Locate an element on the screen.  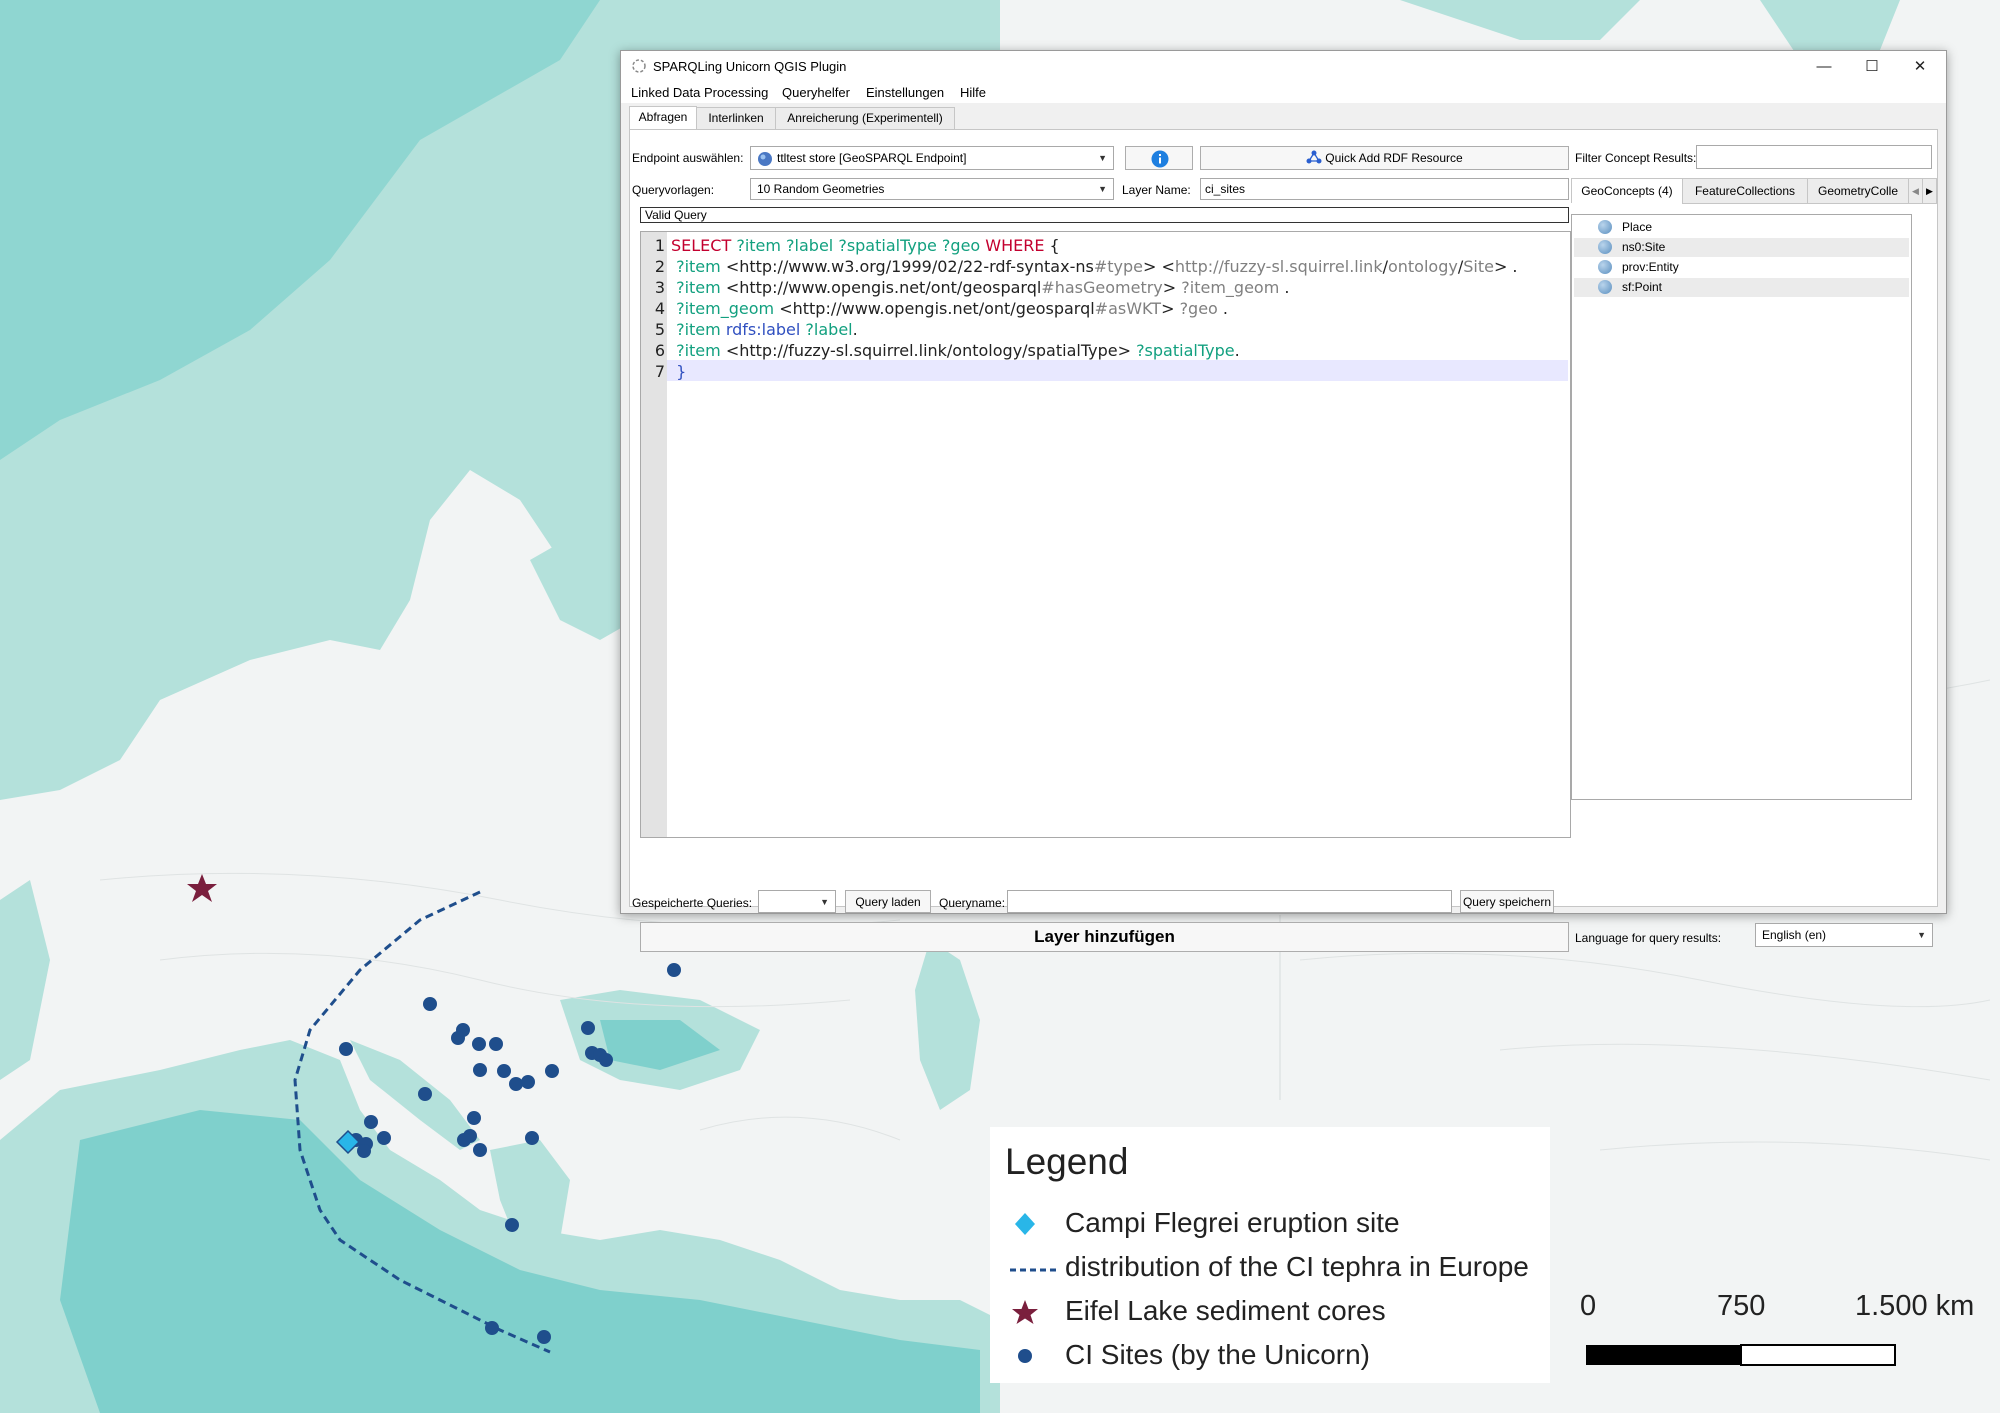
scale-label-1500: 1.500 km is located at coordinates (1915, 1306).